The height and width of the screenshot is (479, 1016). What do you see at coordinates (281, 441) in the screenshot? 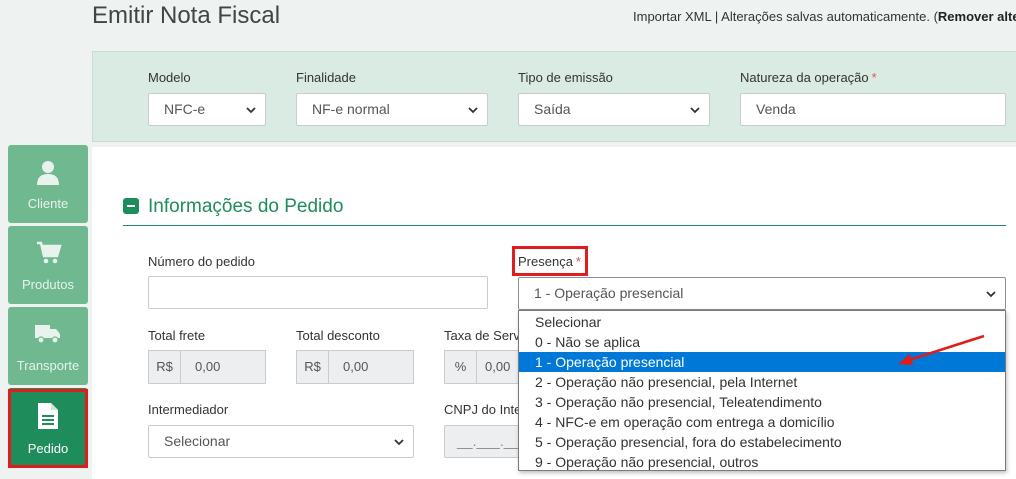
I see `intermediador-select: Selecionar` at bounding box center [281, 441].